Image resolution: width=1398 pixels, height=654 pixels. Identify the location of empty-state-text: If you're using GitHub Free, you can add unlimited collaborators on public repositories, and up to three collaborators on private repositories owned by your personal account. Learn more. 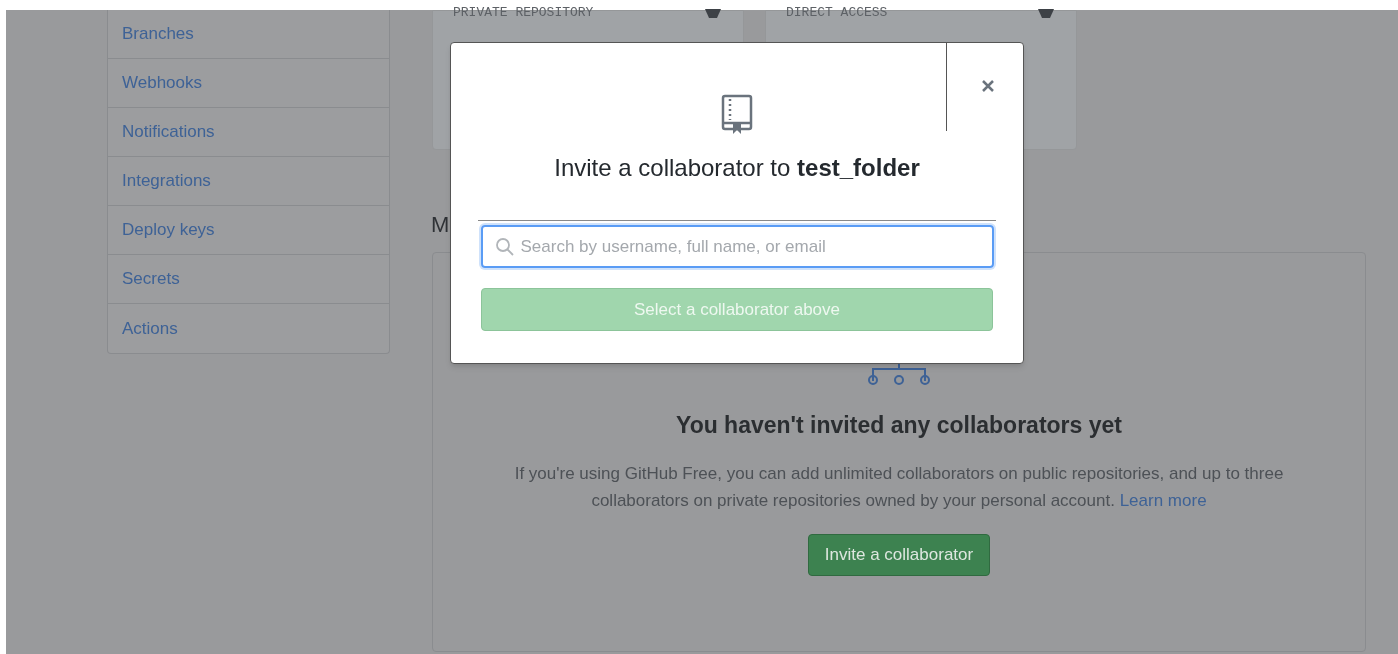
(899, 487).